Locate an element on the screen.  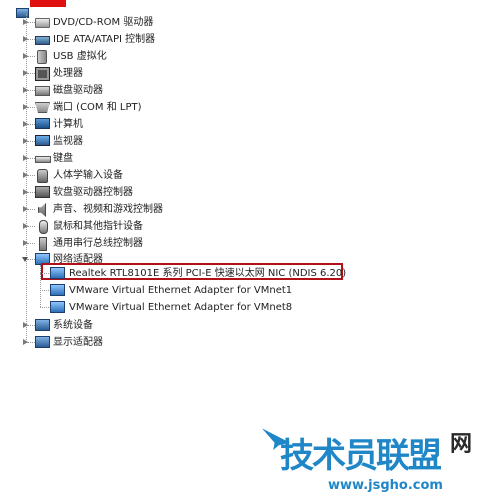
keyboard-icon is located at coordinates (43, 159).